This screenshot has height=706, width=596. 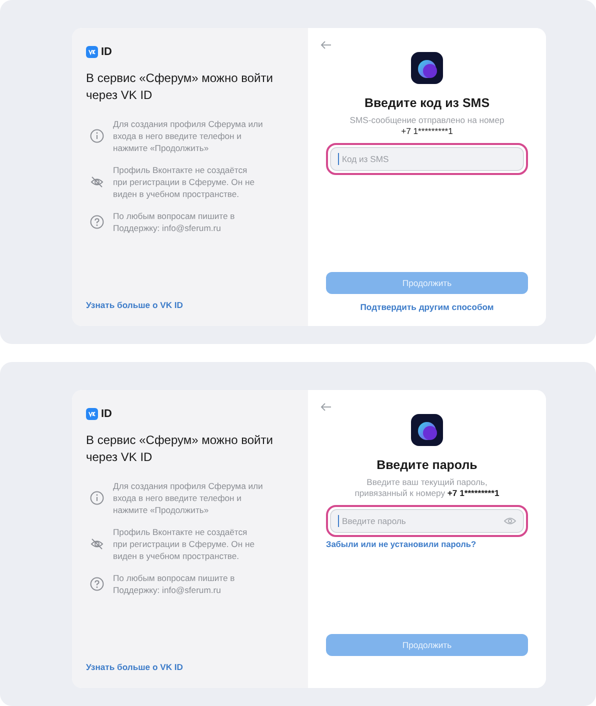 What do you see at coordinates (427, 465) in the screenshot?
I see `form-title: Введите пароль` at bounding box center [427, 465].